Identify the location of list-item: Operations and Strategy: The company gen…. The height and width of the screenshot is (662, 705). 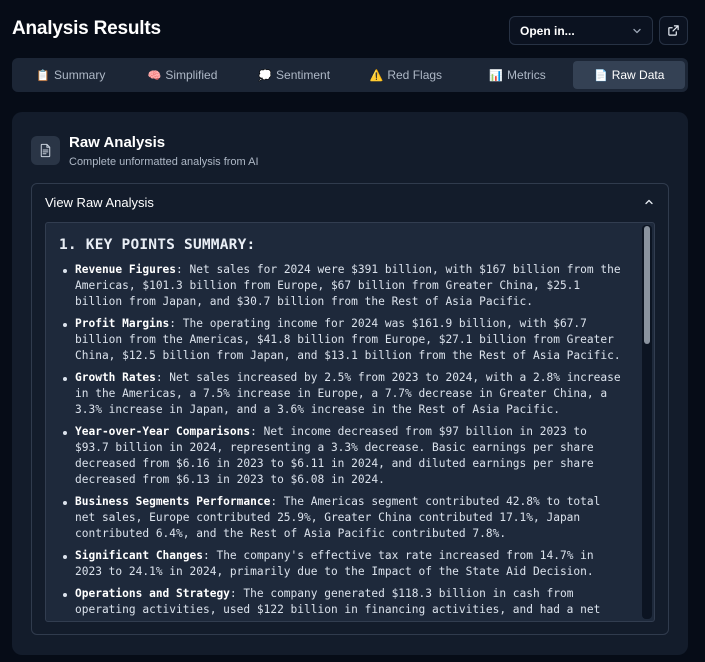
(342, 602).